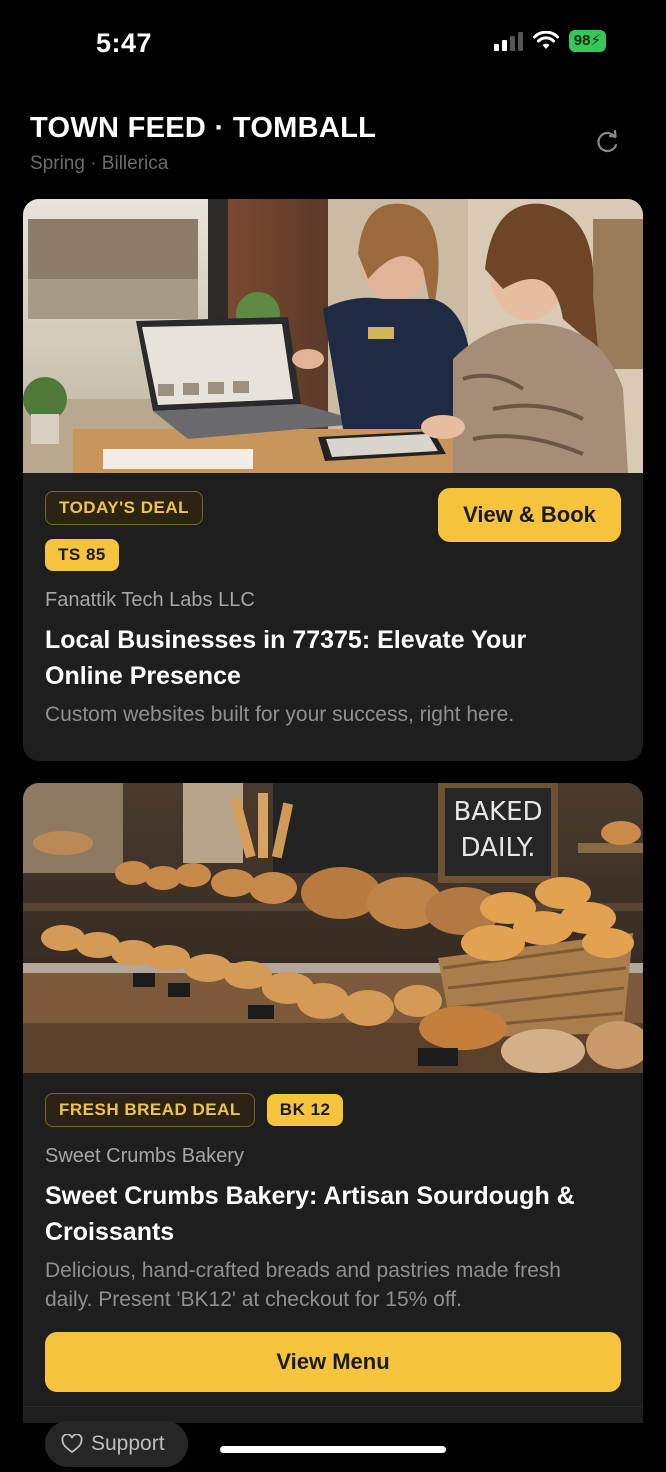  I want to click on wifi-icon, so click(545, 40).